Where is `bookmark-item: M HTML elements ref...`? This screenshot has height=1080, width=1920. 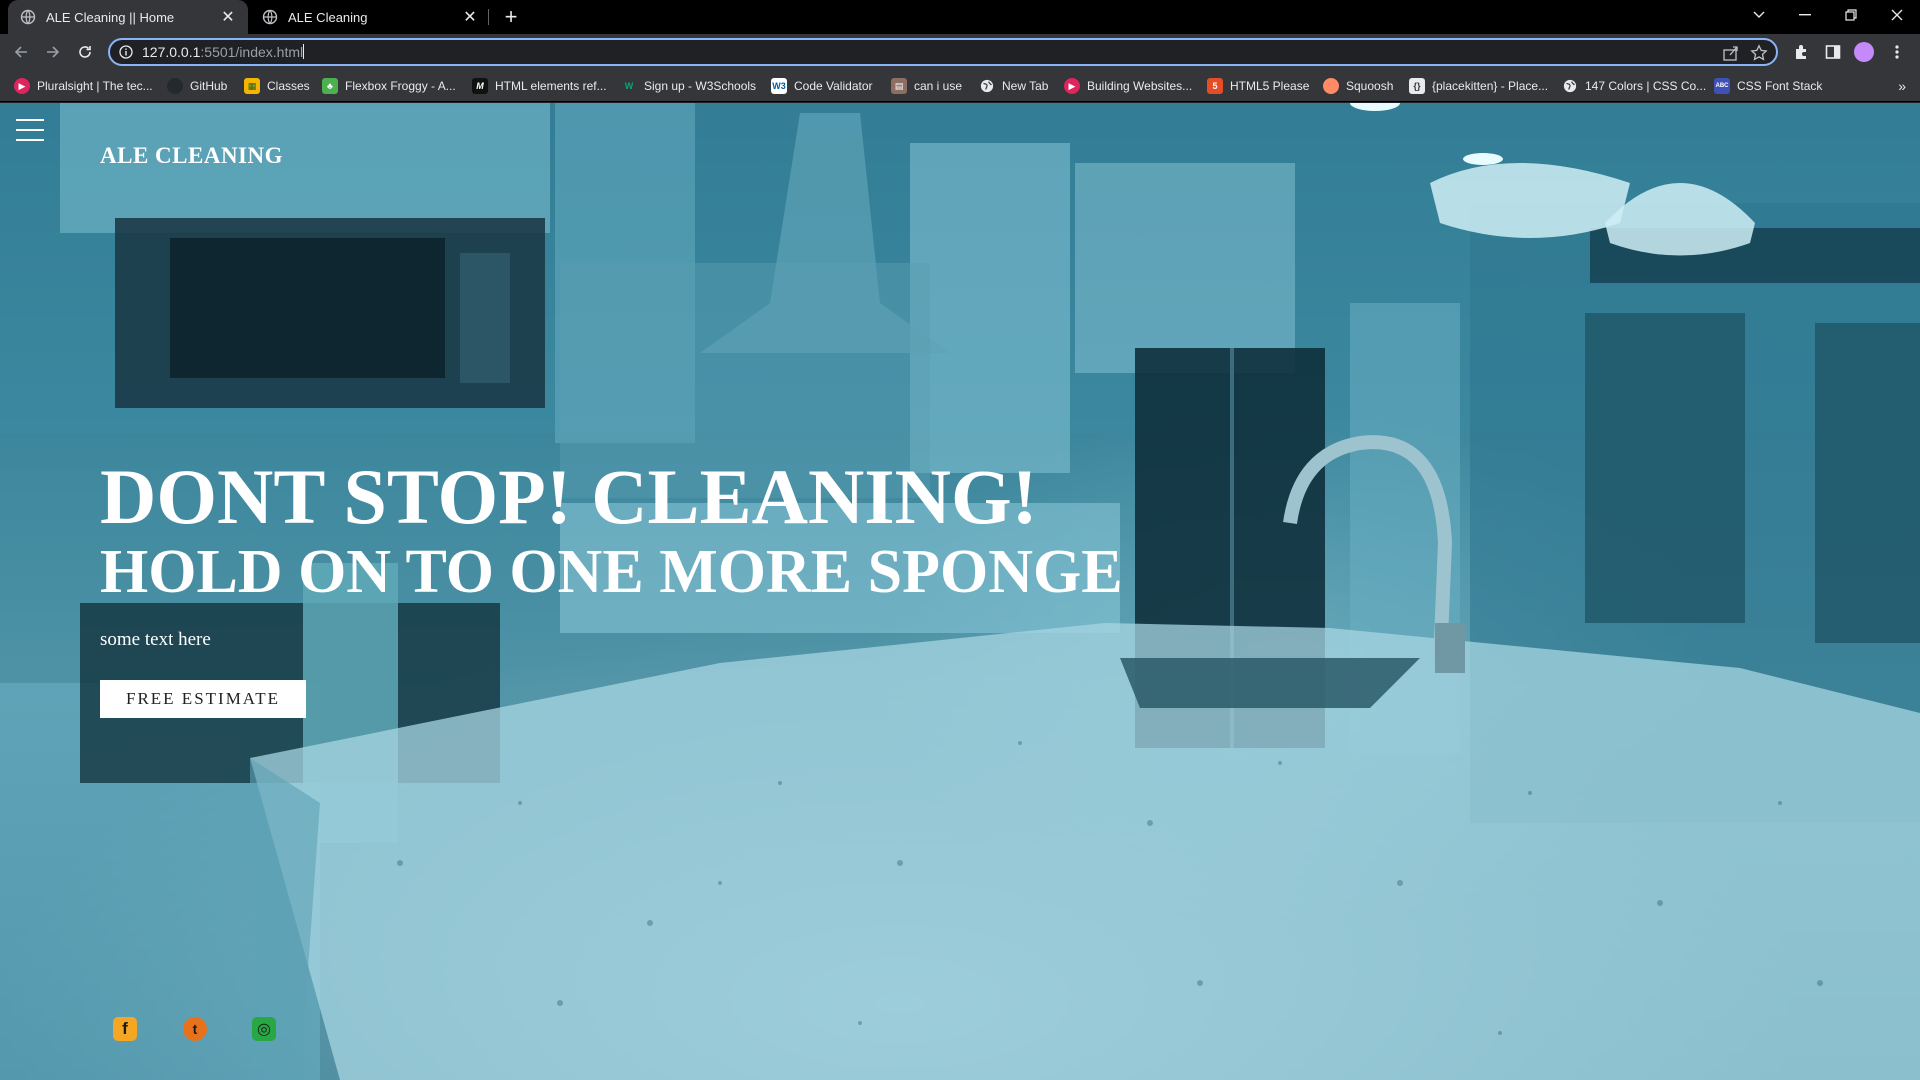 bookmark-item: M HTML elements ref... is located at coordinates (539, 86).